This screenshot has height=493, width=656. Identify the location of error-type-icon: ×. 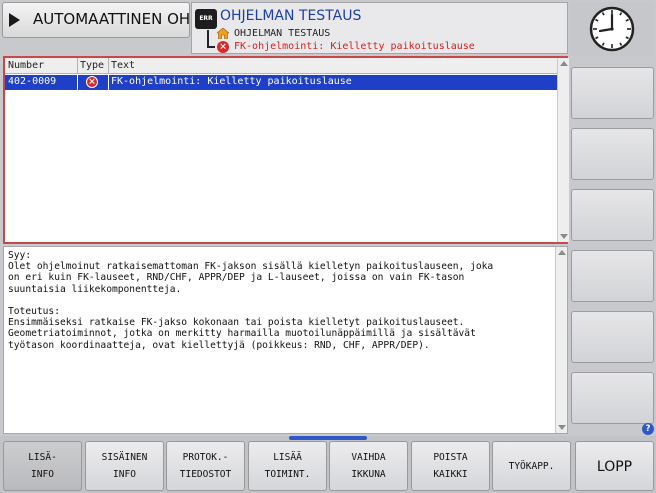
(92, 82).